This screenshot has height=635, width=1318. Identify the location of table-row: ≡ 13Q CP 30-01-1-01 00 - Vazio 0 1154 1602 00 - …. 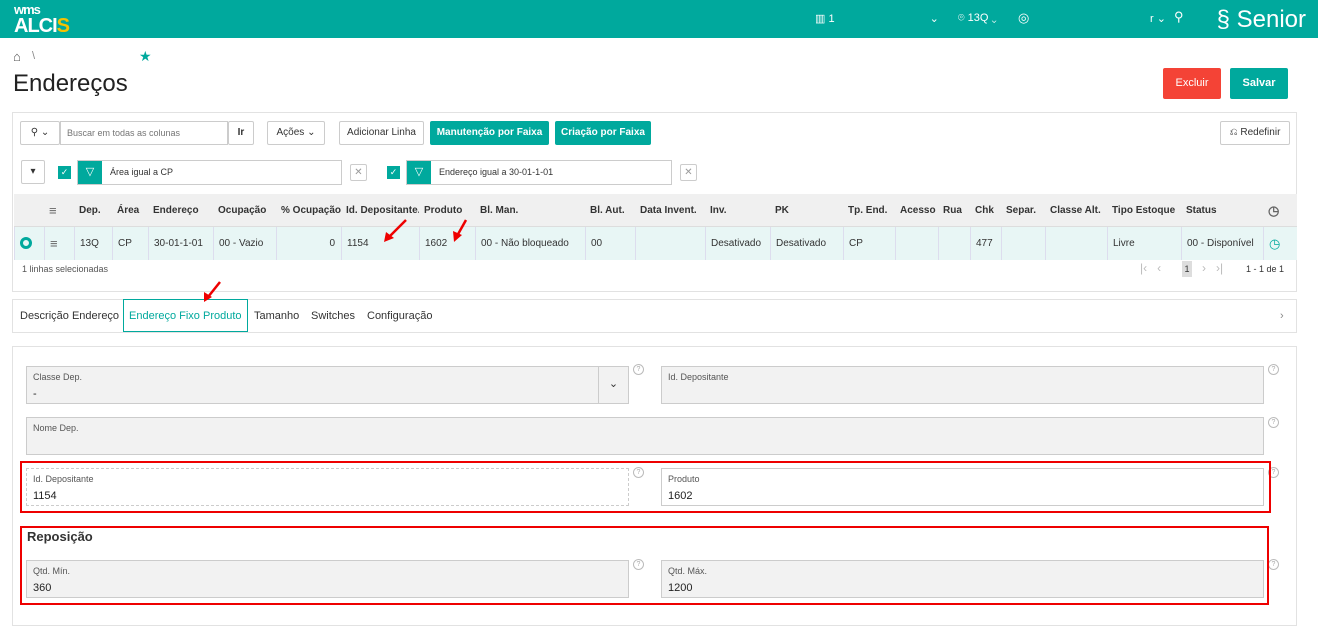
(655, 243).